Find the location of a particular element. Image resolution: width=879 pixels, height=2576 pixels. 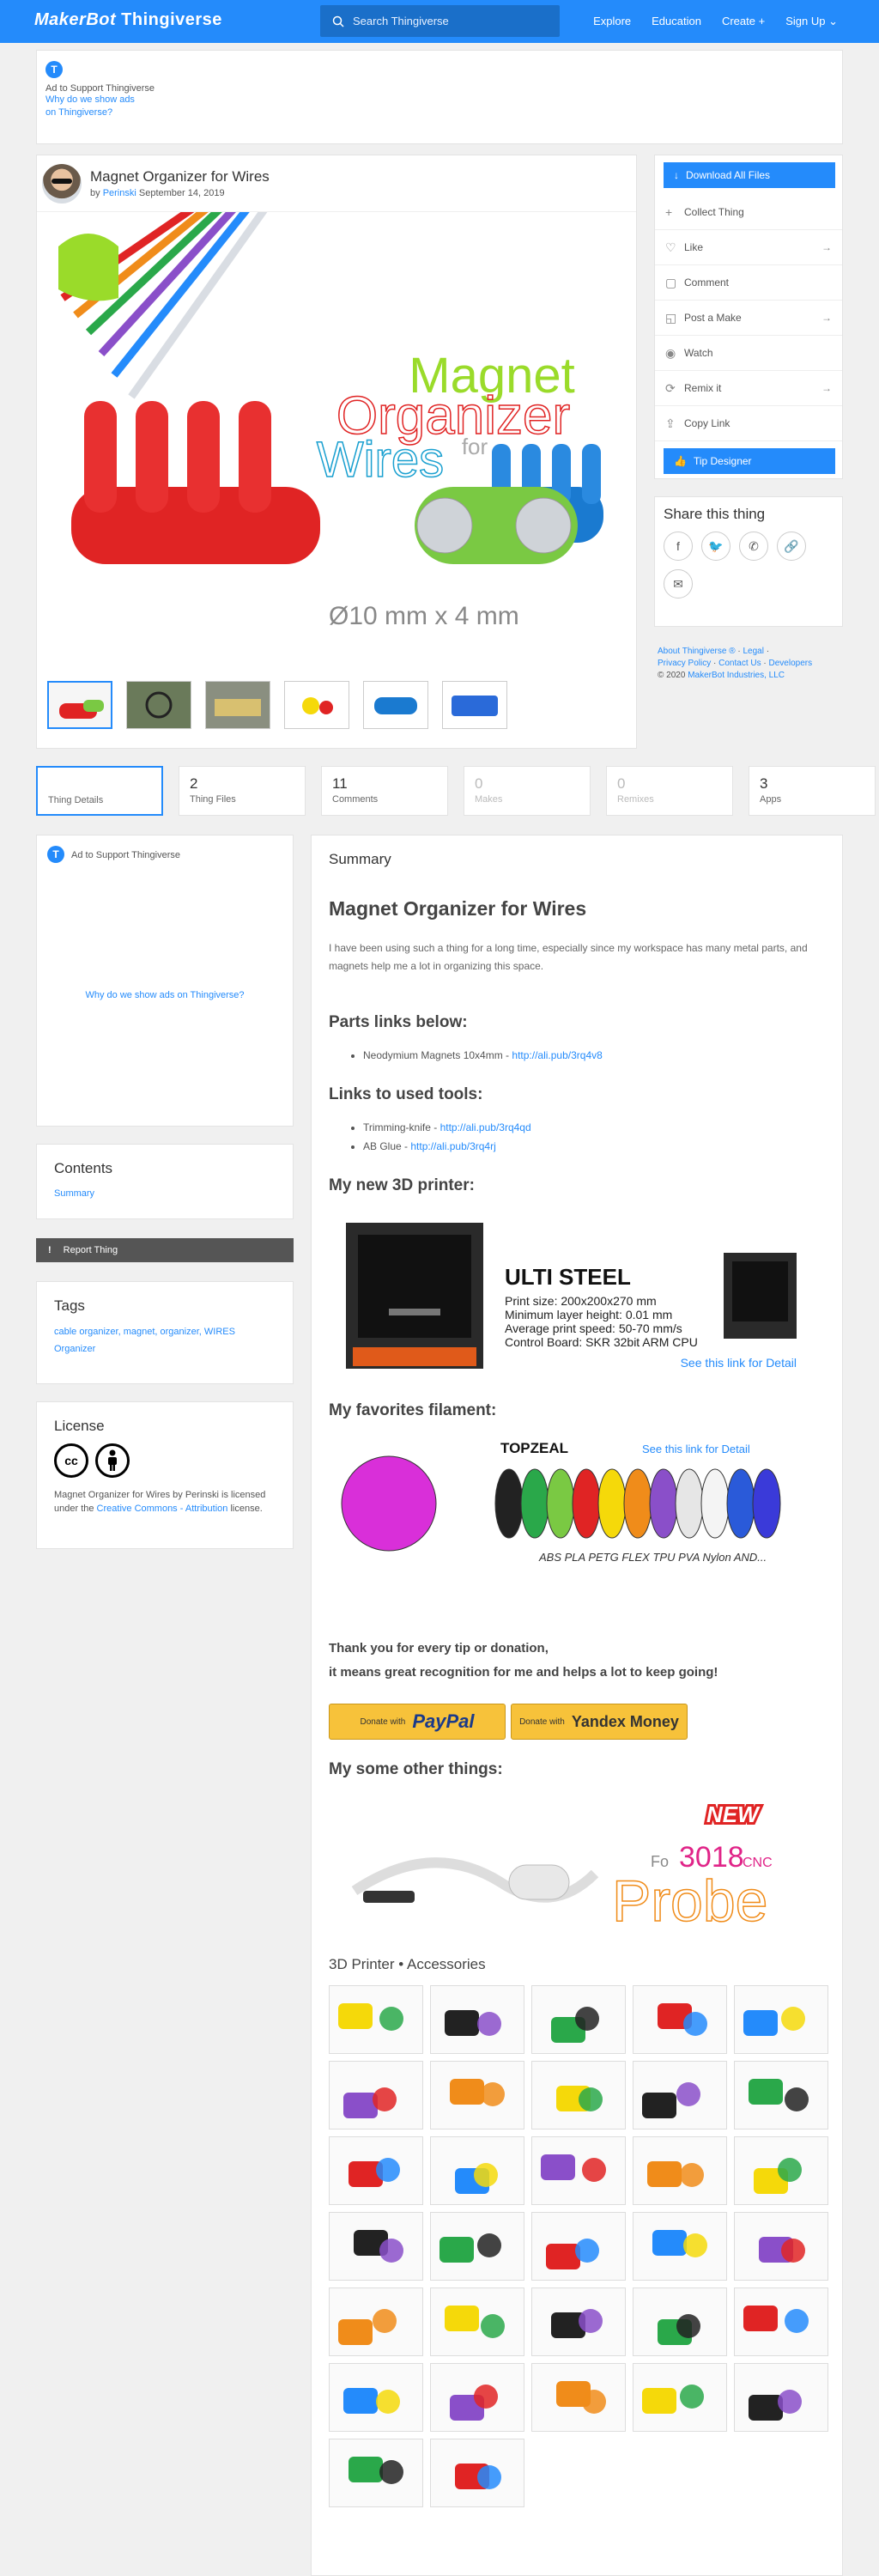

like-button: ♡ Like → is located at coordinates (748, 248).